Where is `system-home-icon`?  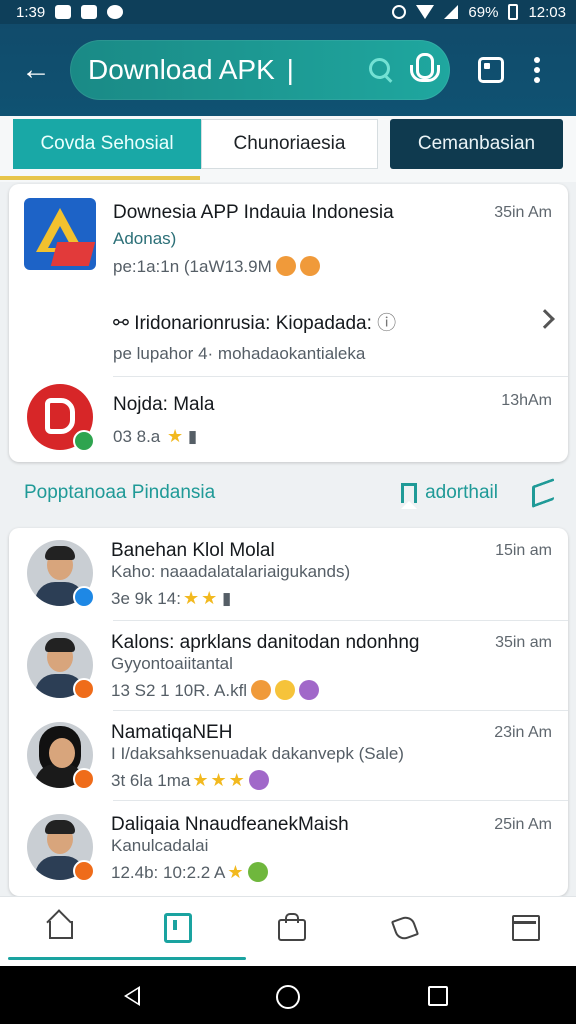
system-home-icon is located at coordinates (288, 997).